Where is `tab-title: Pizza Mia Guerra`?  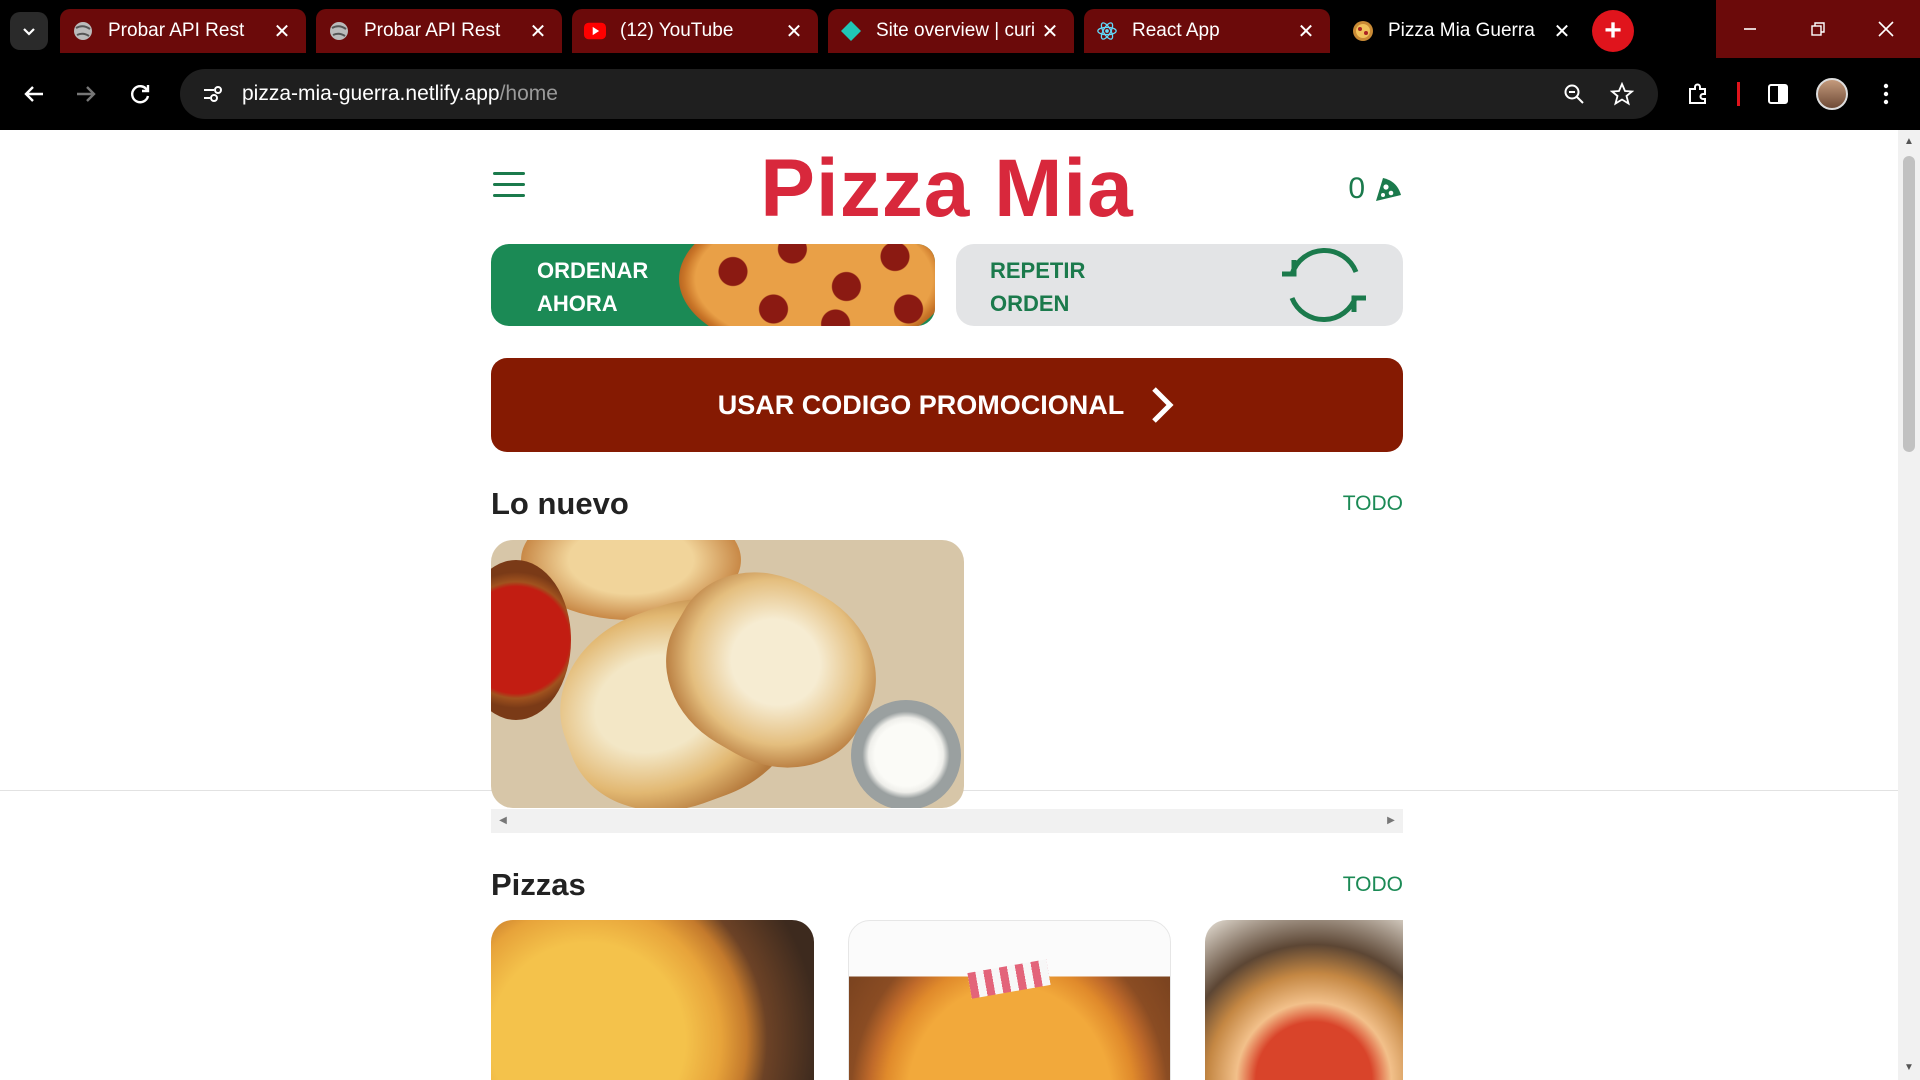
tab-title: Pizza Mia Guerra is located at coordinates (1461, 30).